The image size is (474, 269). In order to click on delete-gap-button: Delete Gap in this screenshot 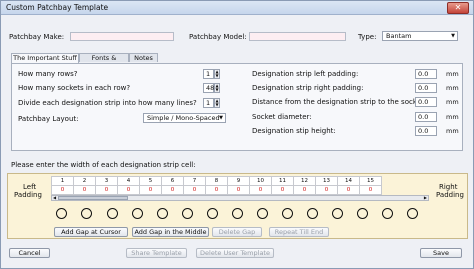, I will do `click(237, 232)`.